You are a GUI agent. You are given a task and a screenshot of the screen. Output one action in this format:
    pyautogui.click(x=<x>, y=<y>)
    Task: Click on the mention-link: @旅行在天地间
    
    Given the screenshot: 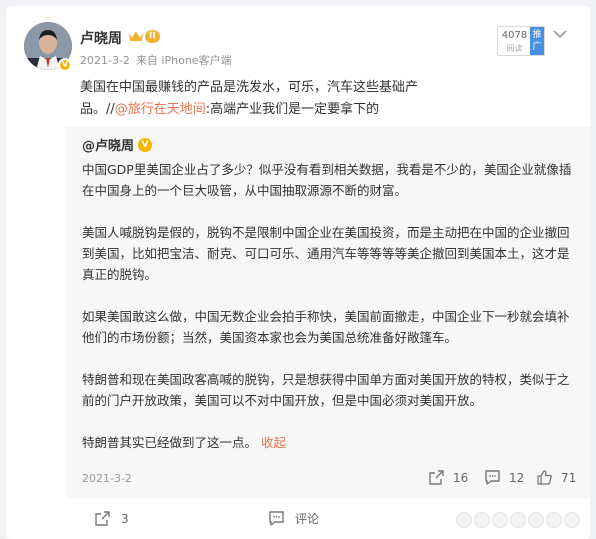 What is the action you would take?
    pyautogui.click(x=160, y=109)
    